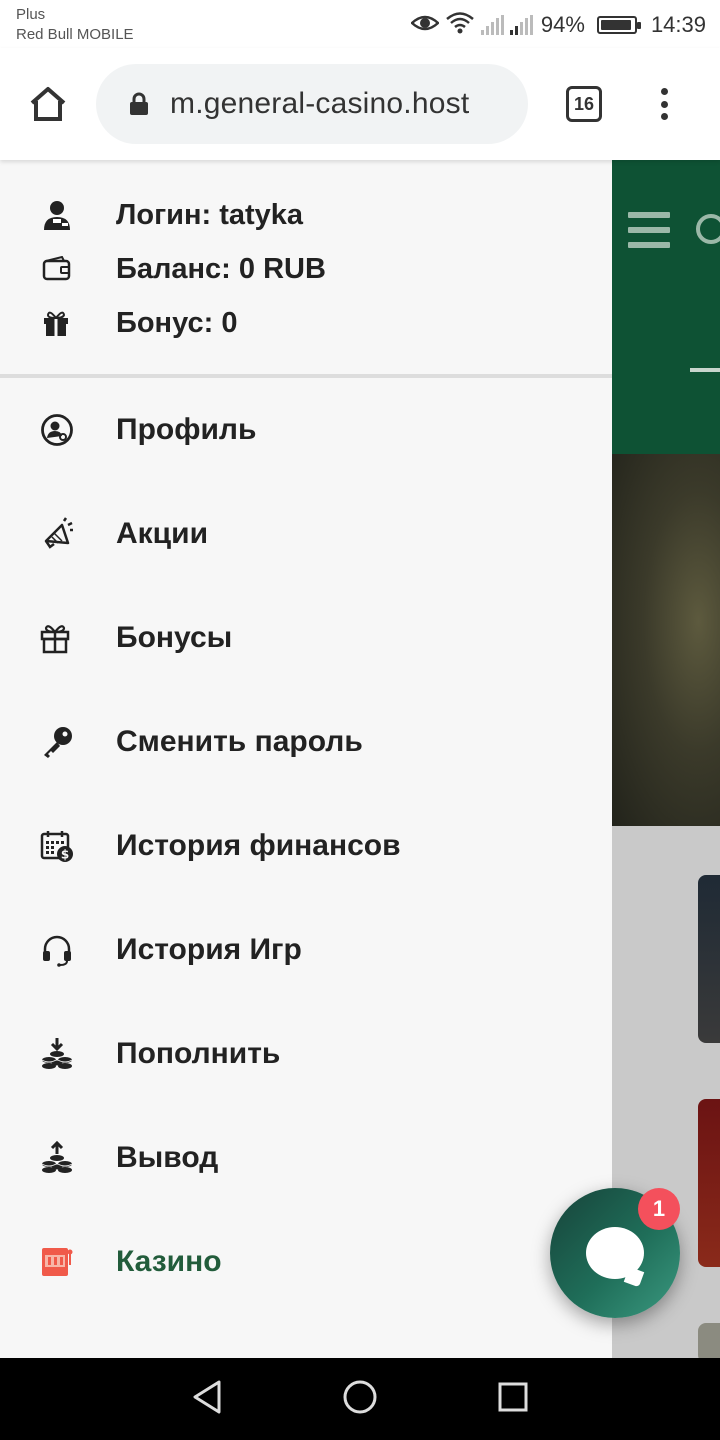 The width and height of the screenshot is (720, 1440). I want to click on more-vert-icon, so click(664, 104).